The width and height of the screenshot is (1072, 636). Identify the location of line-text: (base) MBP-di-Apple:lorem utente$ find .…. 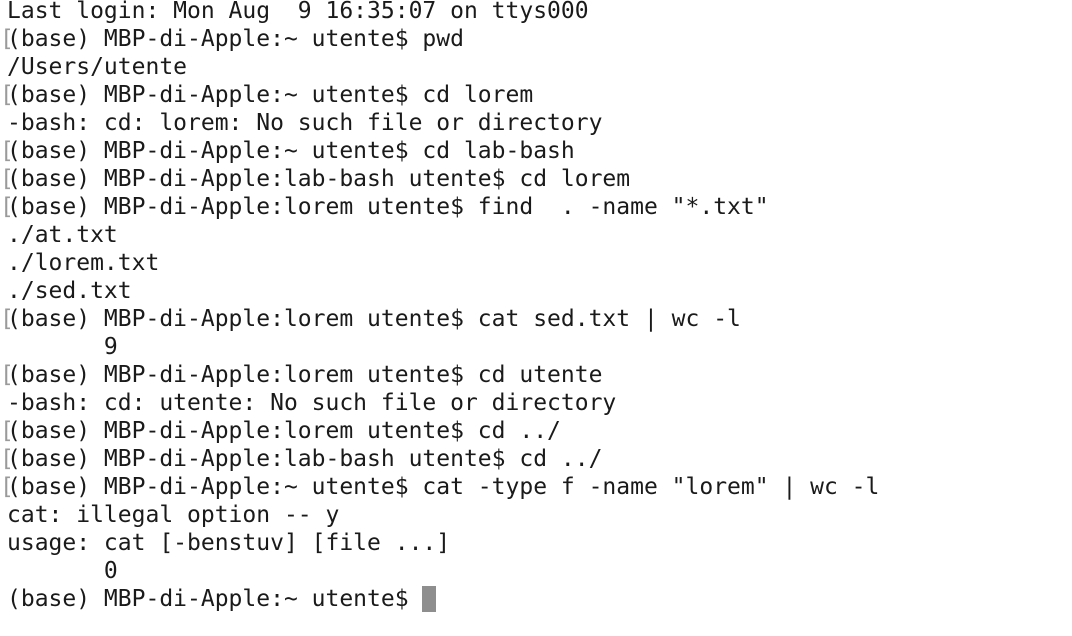
(388, 207).